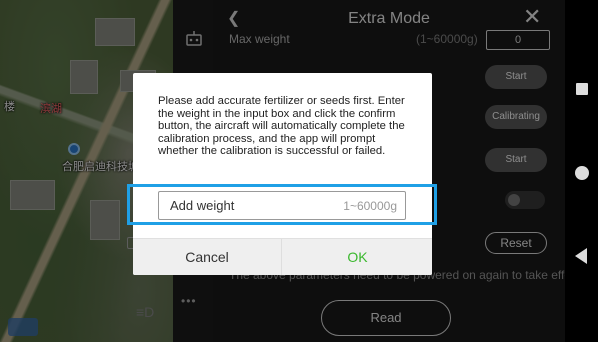  I want to click on triangle-back-icon, so click(581, 256).